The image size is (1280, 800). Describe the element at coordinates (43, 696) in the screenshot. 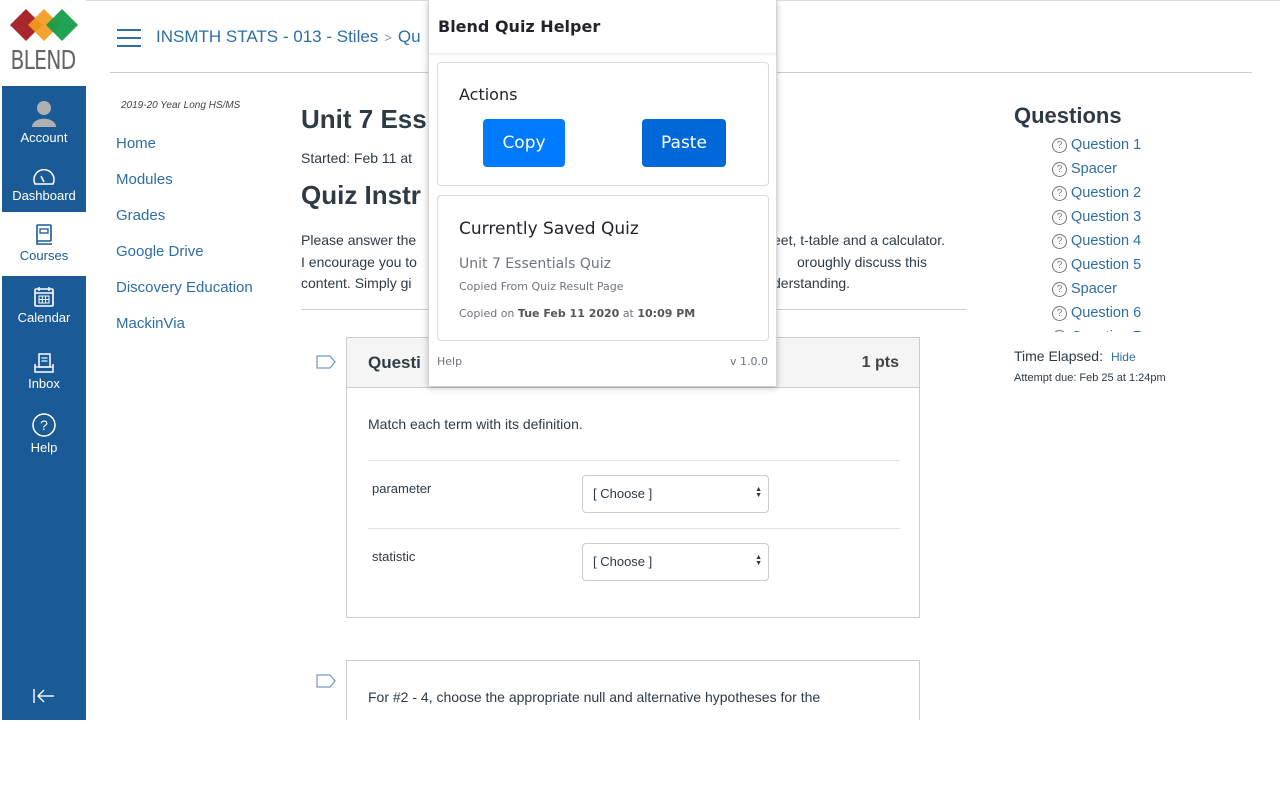

I see `collapse-left-arrow-icon` at that location.